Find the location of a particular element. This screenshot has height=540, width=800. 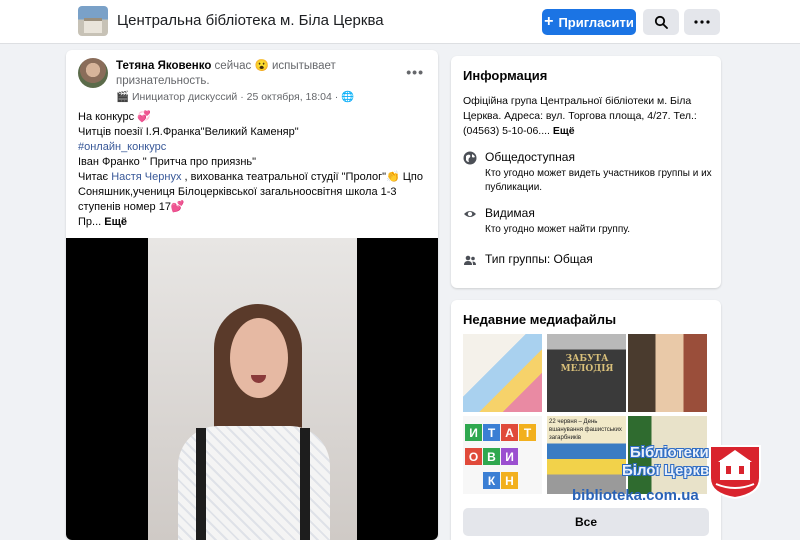

description-more-link: Ещё is located at coordinates (564, 131).